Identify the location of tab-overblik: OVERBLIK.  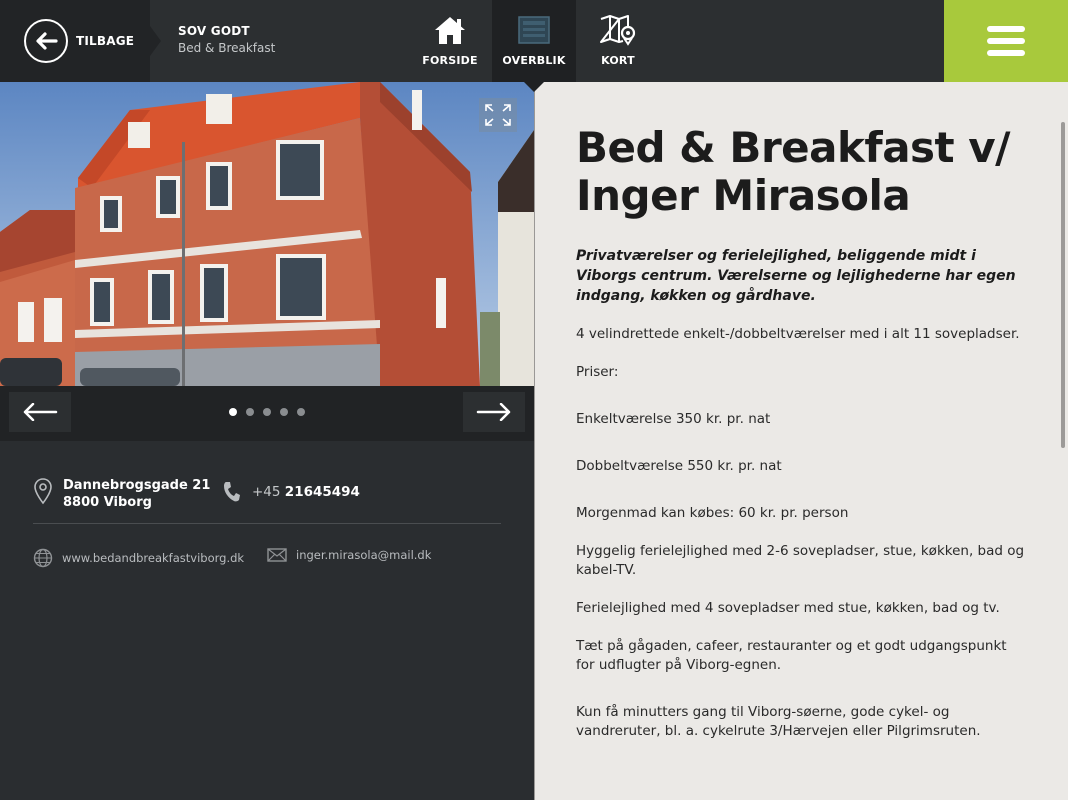
(534, 41).